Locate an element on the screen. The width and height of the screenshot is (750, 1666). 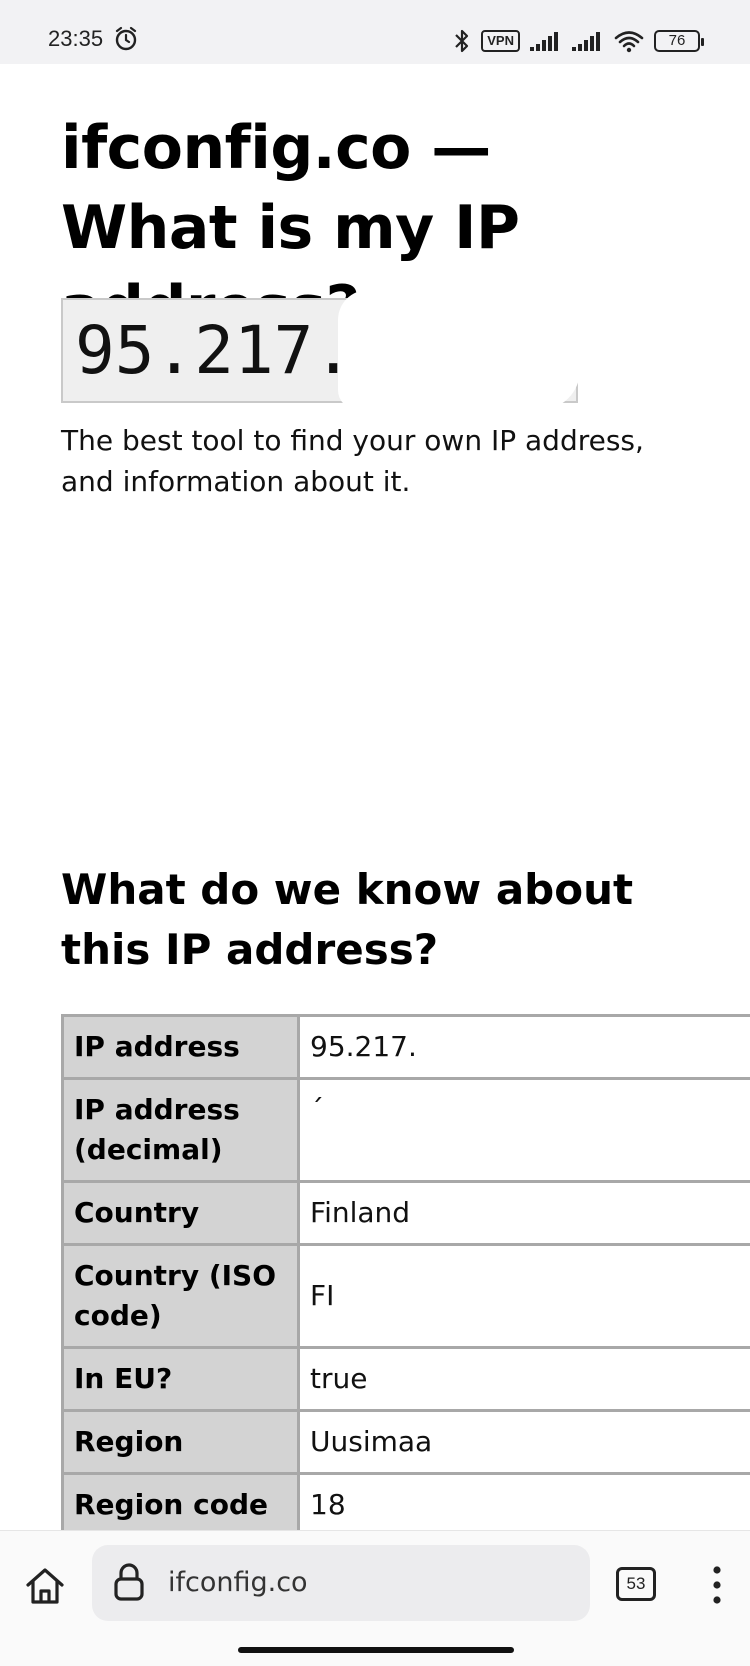
status-icons: VPN 76 is located at coordinates (578, 41).